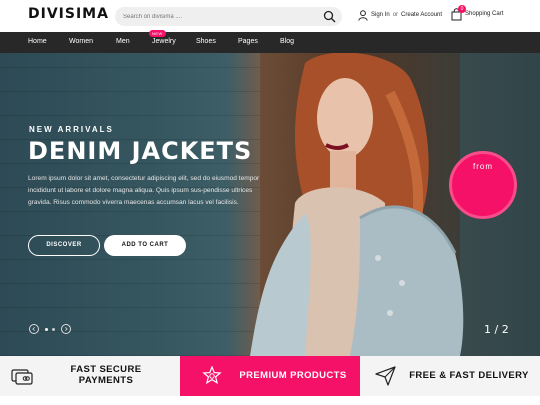 The height and width of the screenshot is (405, 540). Describe the element at coordinates (212, 375) in the screenshot. I see `star-badge-icon` at that location.